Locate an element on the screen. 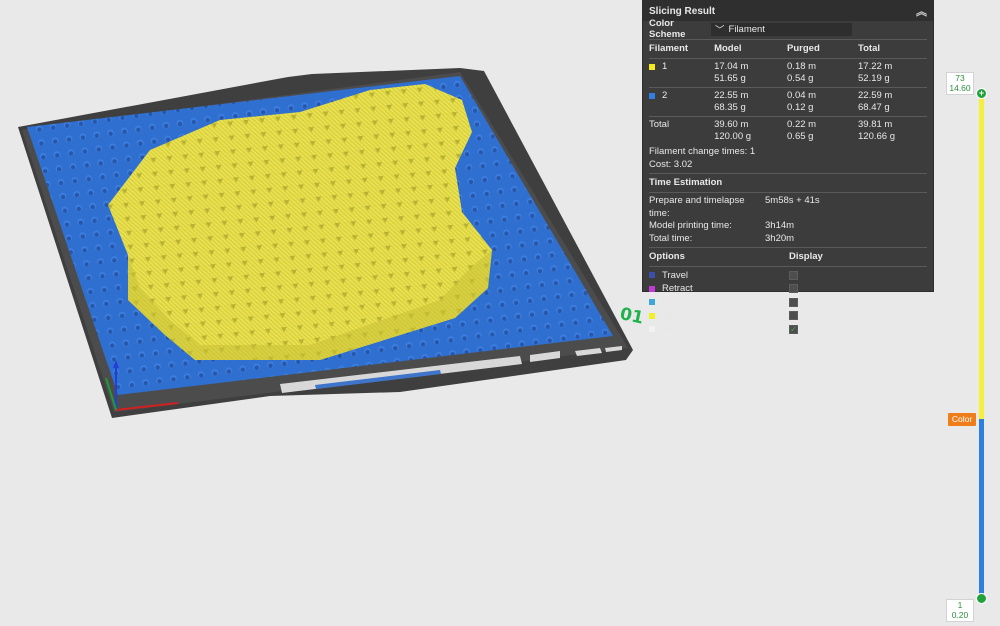  filament-change-times: Filament change times: 1 is located at coordinates (702, 151).